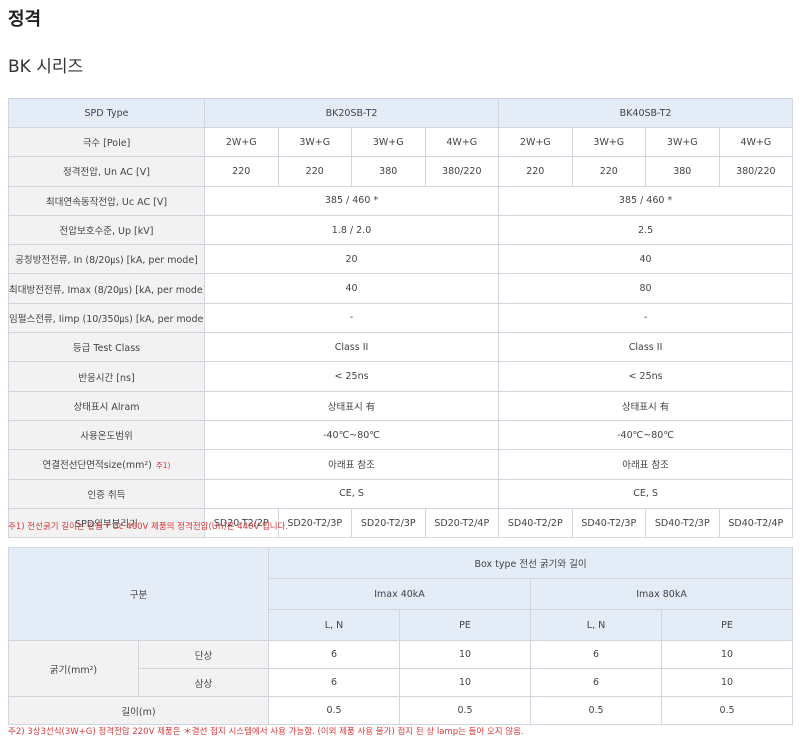 The width and height of the screenshot is (800, 751). What do you see at coordinates (400, 594) in the screenshot?
I see `group-imax-40: Imax 40kA` at bounding box center [400, 594].